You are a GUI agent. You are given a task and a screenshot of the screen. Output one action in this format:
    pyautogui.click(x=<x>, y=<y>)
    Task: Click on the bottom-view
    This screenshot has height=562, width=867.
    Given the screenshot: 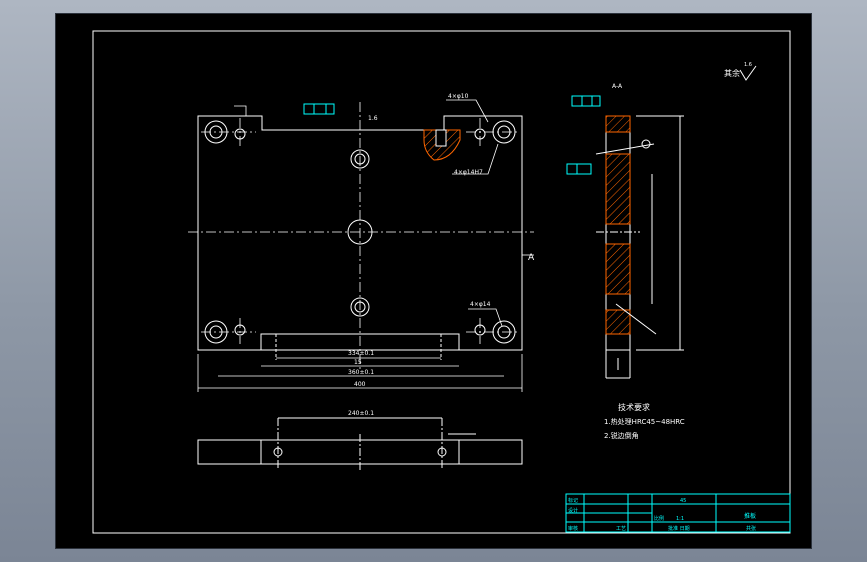 What is the action you would take?
    pyautogui.click(x=360, y=443)
    